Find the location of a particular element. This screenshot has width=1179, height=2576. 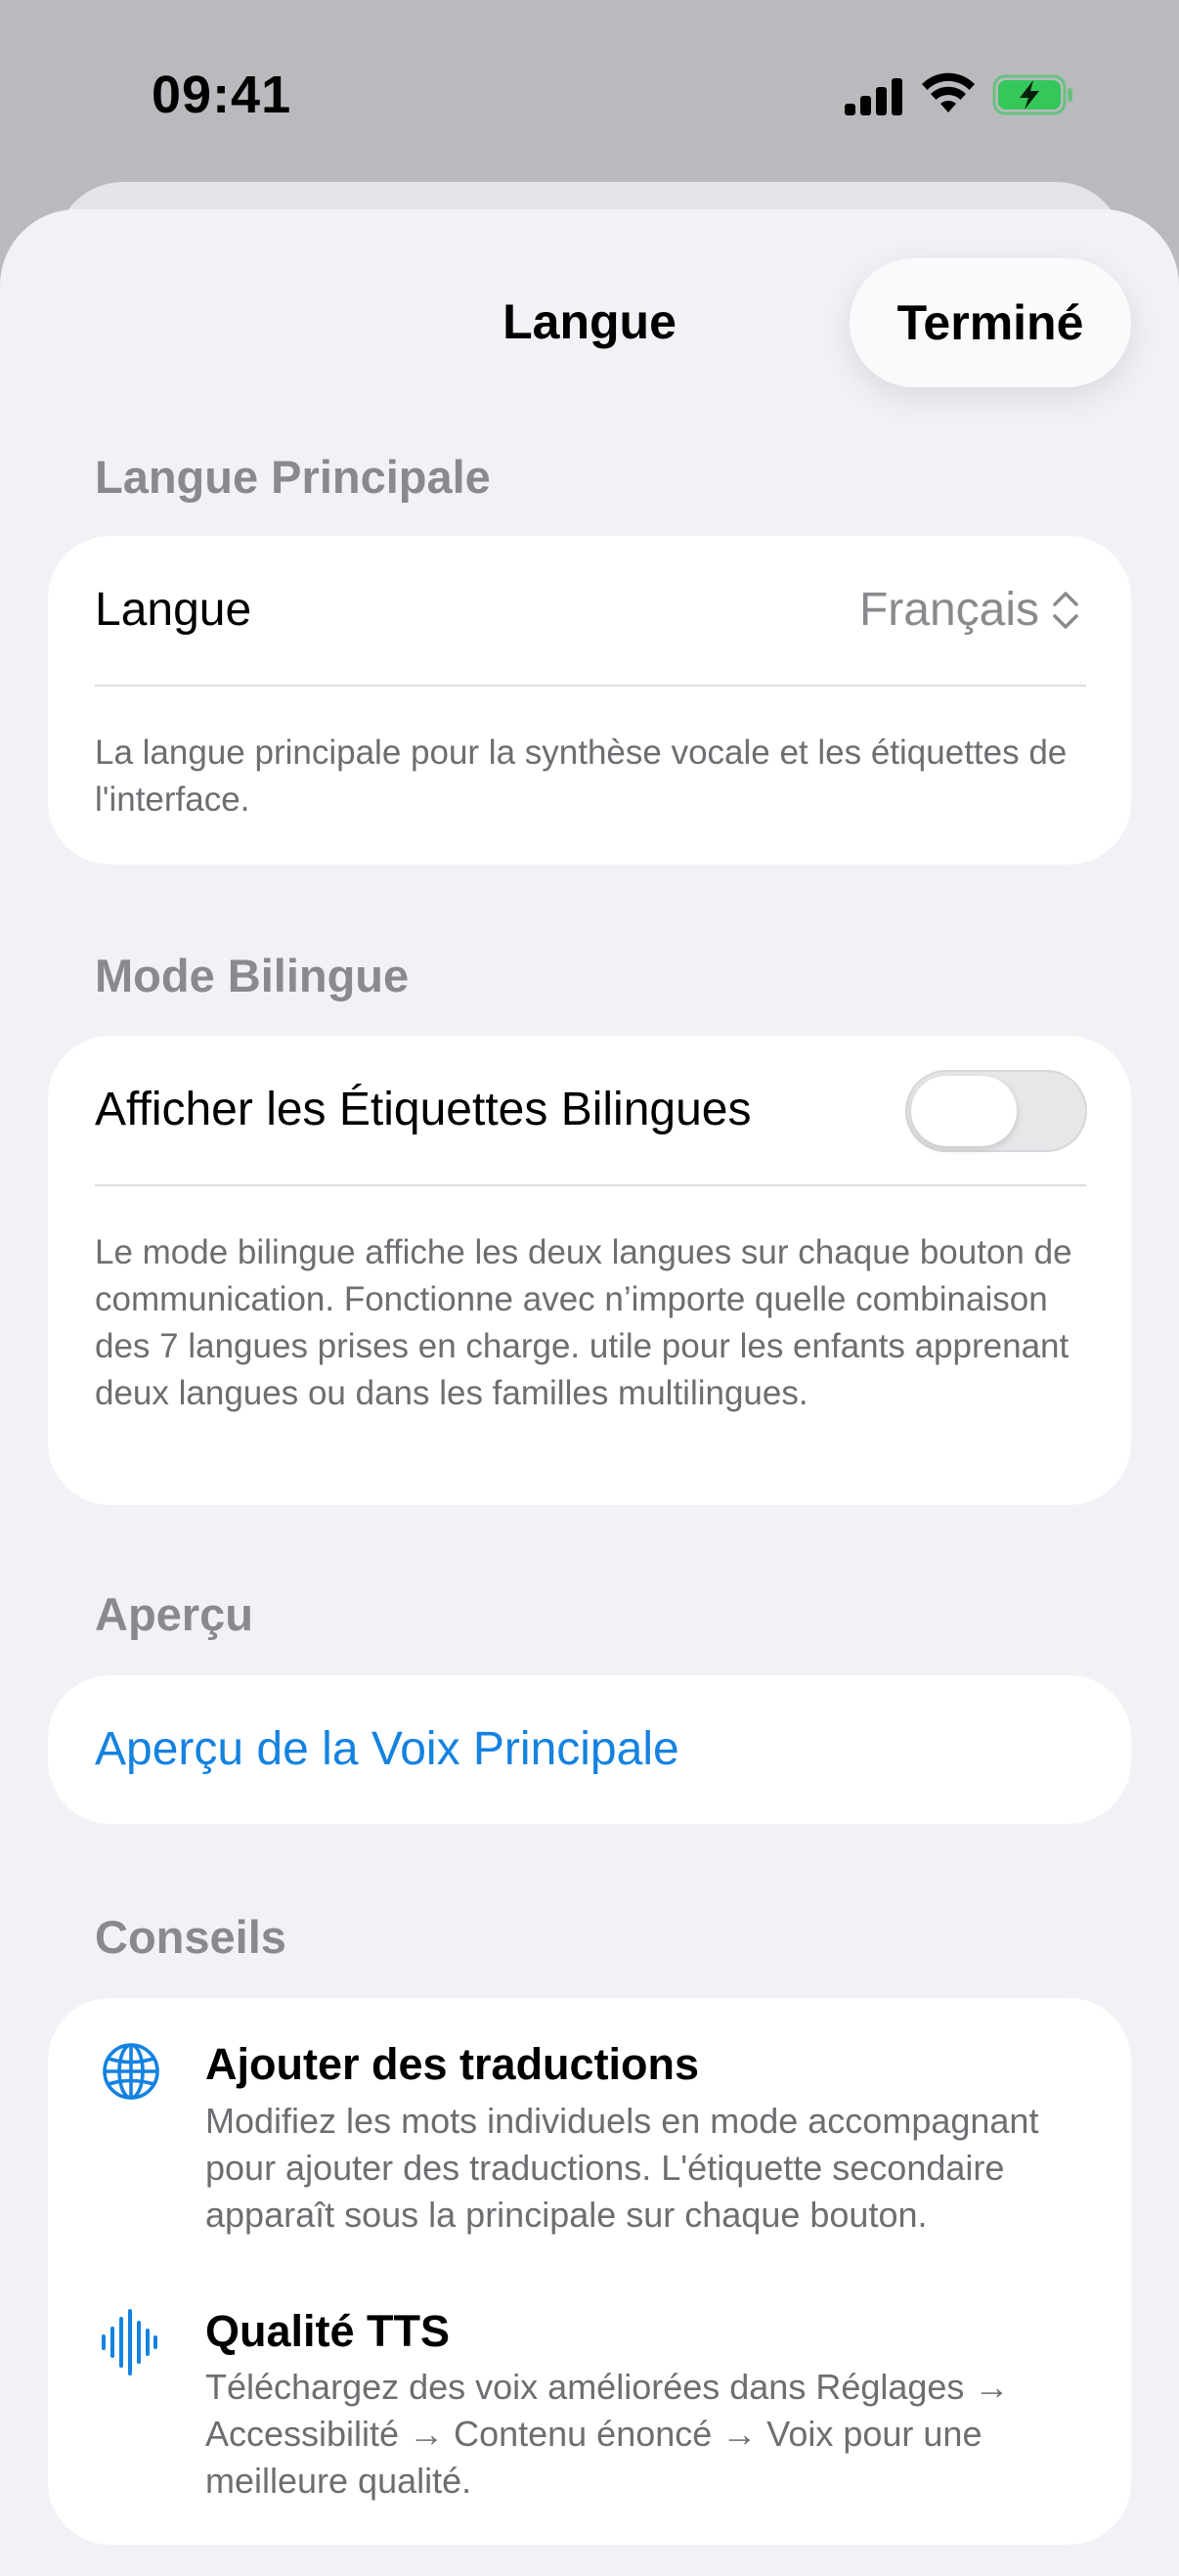

language-row-label: Langue is located at coordinates (173, 610).